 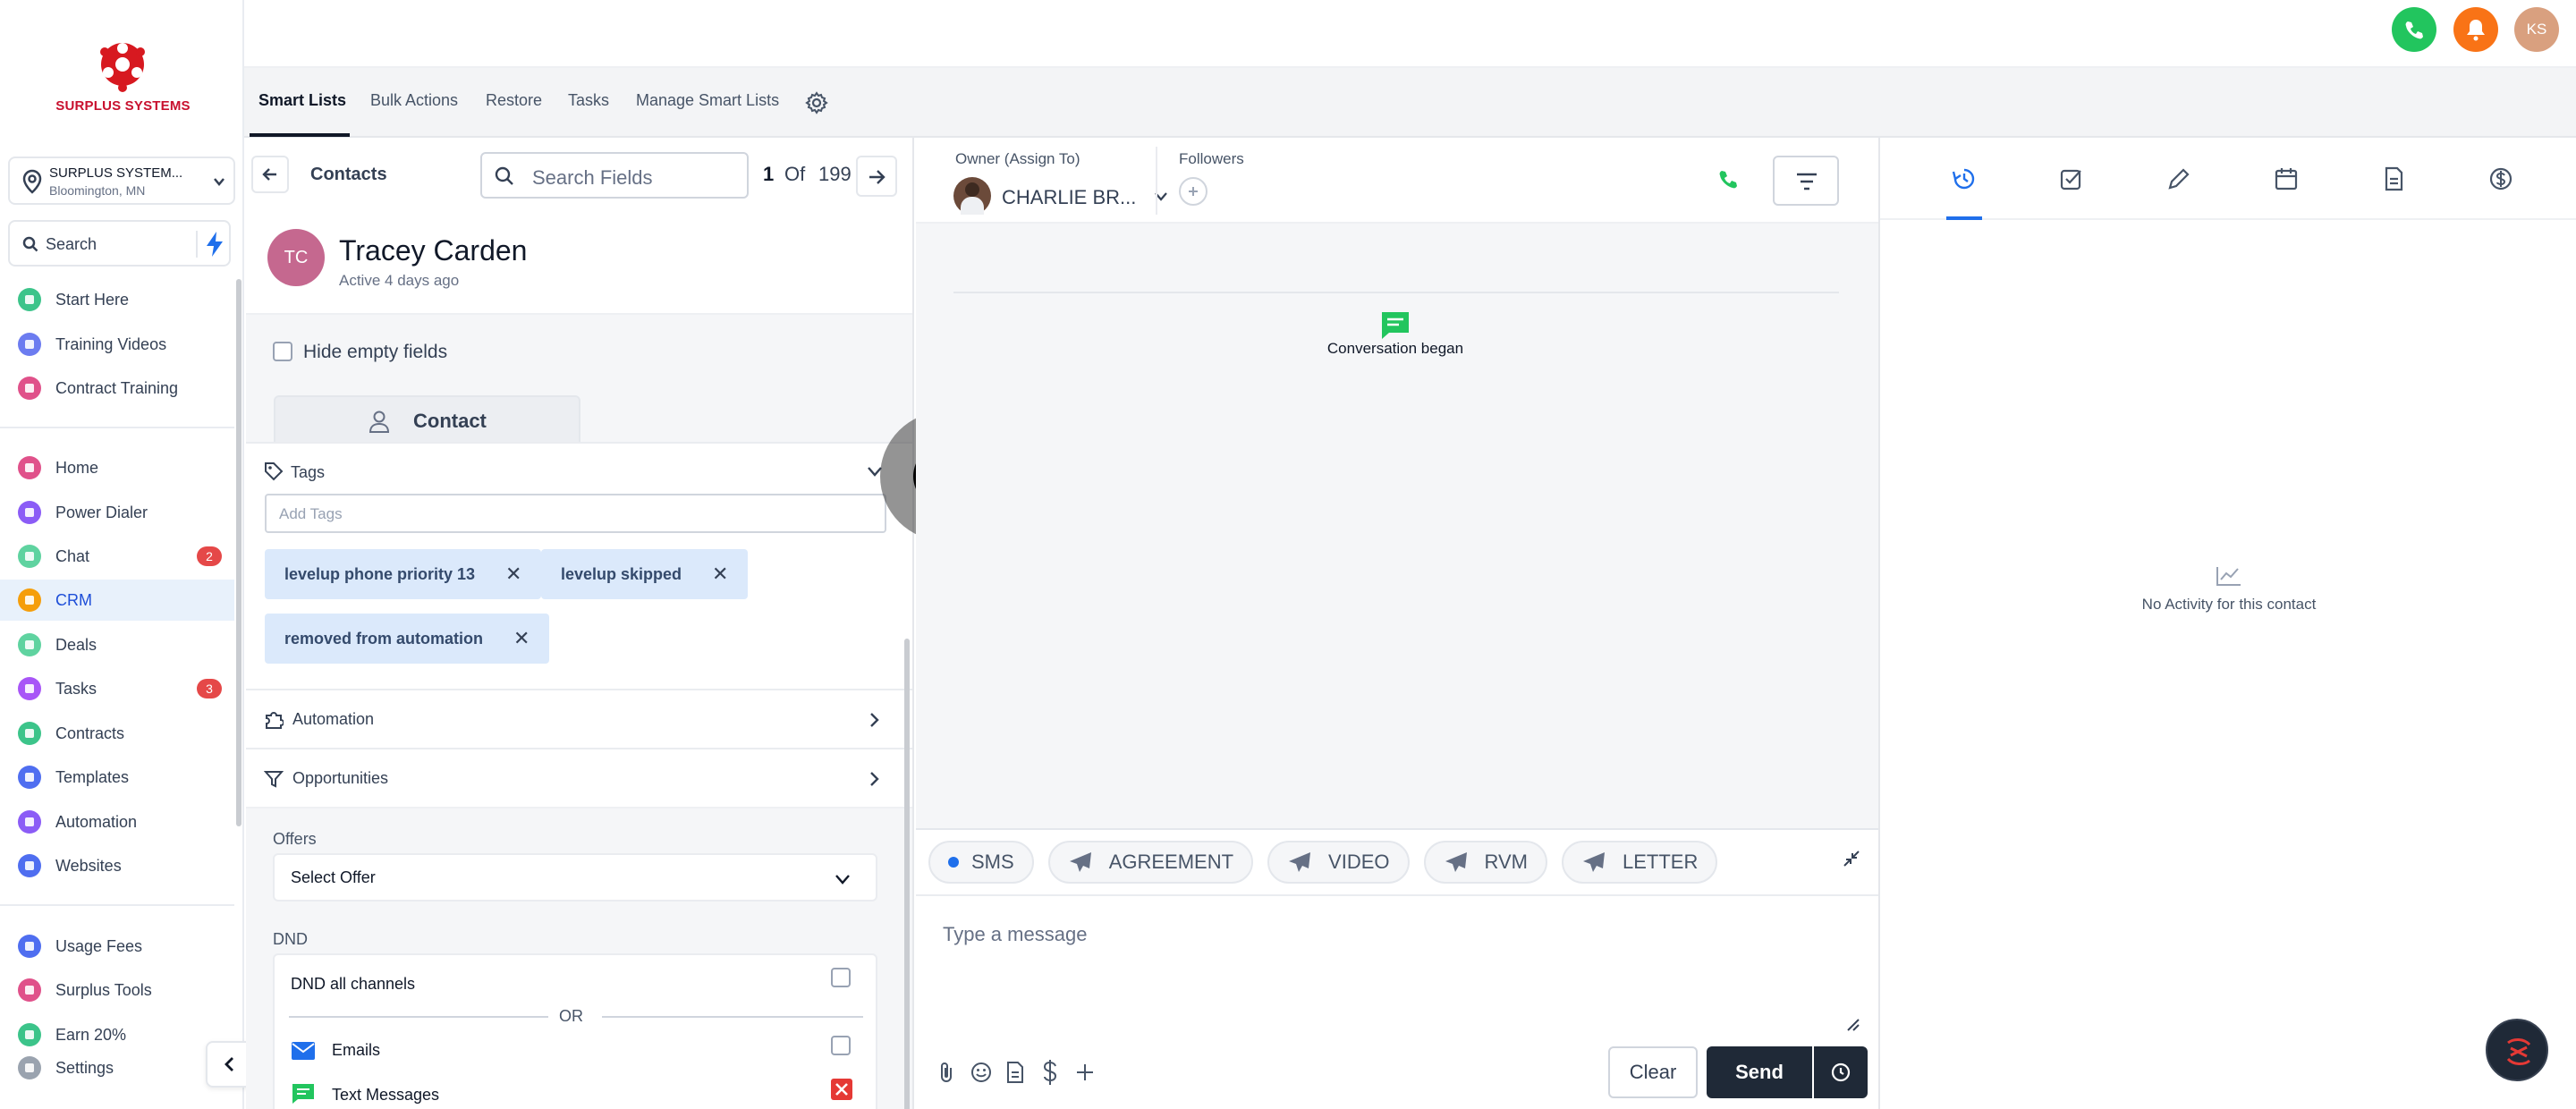 What do you see at coordinates (117, 778) in the screenshot?
I see `sidebar-item-templates: Templates` at bounding box center [117, 778].